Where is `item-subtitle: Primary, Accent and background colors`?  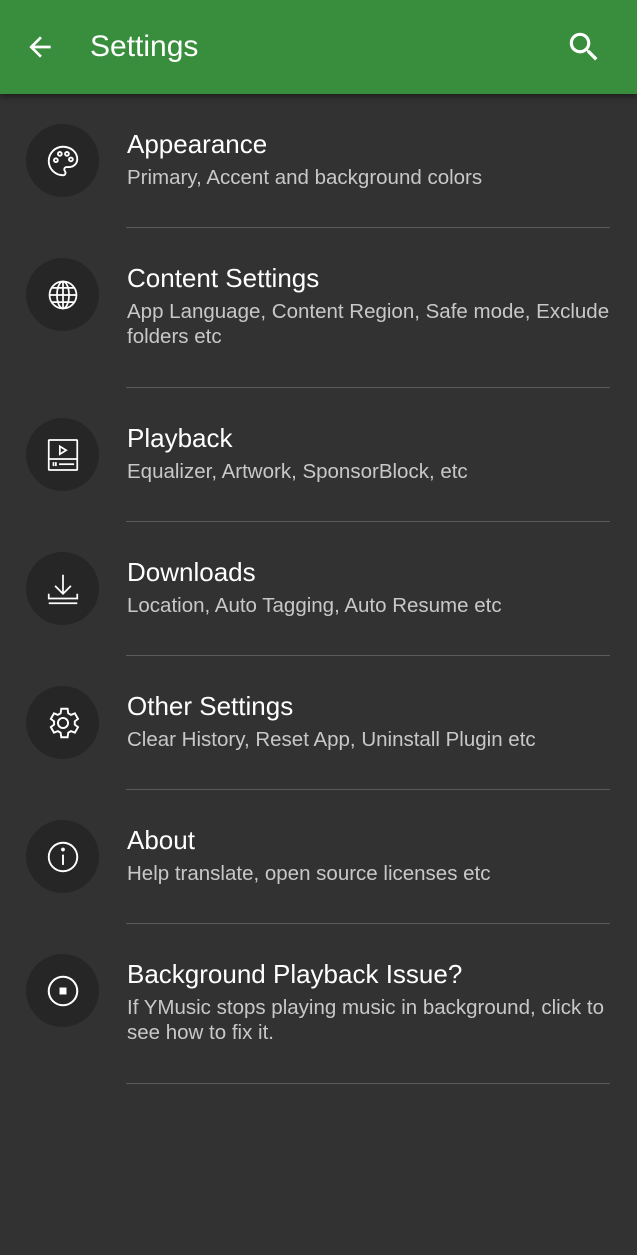 item-subtitle: Primary, Accent and background colors is located at coordinates (305, 177).